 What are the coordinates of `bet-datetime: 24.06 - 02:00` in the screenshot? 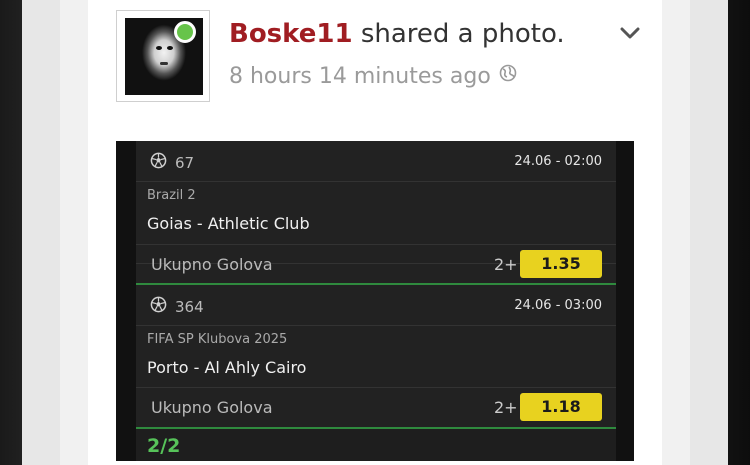 It's located at (558, 161).